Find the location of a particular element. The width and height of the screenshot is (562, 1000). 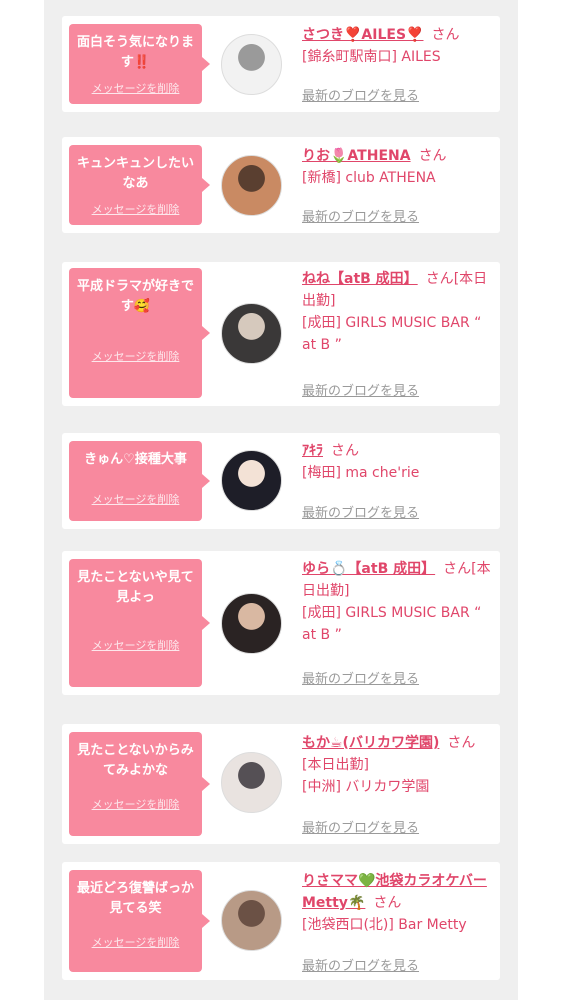

attendance-status: [本日出勤] is located at coordinates (335, 765).